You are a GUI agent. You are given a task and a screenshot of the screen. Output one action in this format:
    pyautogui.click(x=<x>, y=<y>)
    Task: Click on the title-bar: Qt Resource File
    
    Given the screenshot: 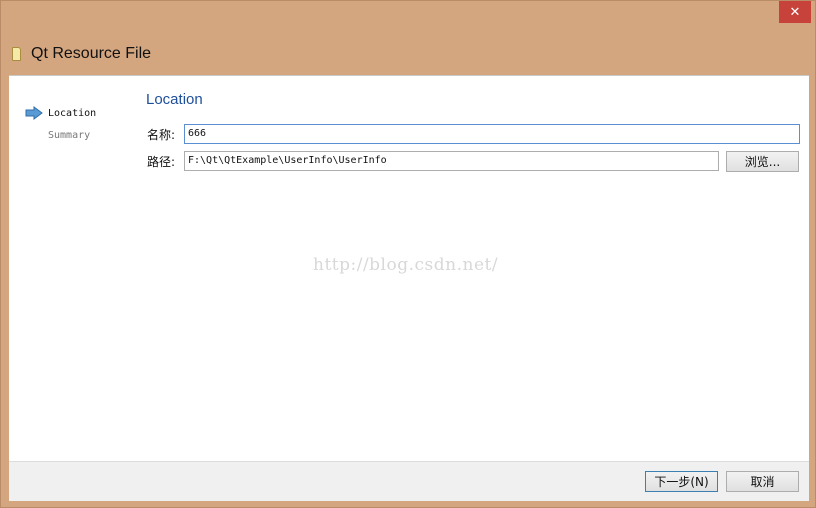 What is the action you would take?
    pyautogui.click(x=408, y=55)
    